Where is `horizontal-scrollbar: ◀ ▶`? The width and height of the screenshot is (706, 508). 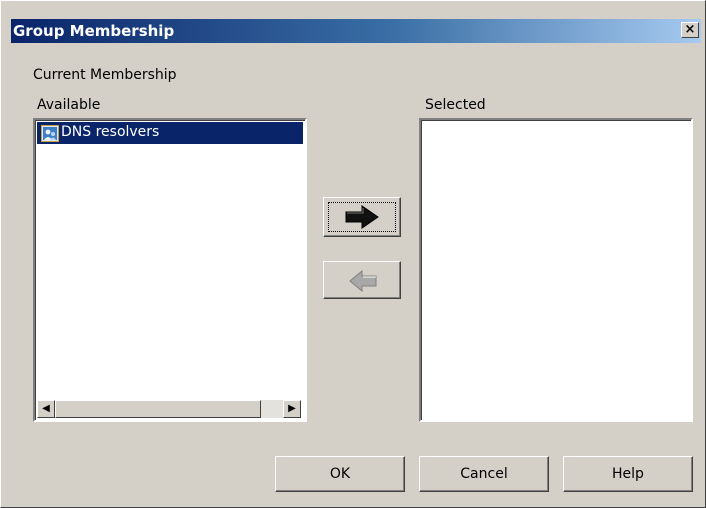
horizontal-scrollbar: ◀ ▶ is located at coordinates (169, 409).